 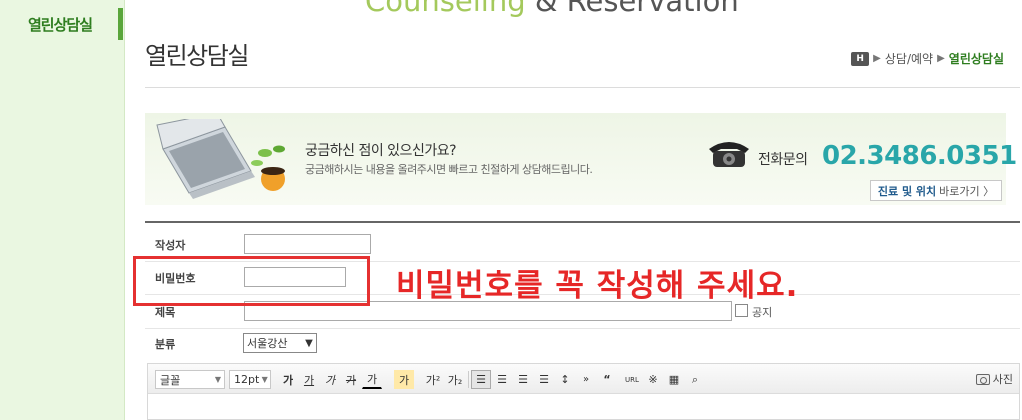 What do you see at coordinates (632, 379) in the screenshot?
I see `url-link-button: URL` at bounding box center [632, 379].